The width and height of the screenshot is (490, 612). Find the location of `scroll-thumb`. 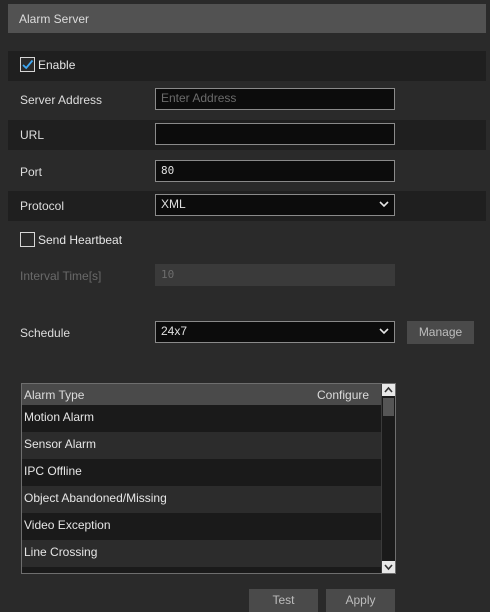

scroll-thumb is located at coordinates (388, 407).